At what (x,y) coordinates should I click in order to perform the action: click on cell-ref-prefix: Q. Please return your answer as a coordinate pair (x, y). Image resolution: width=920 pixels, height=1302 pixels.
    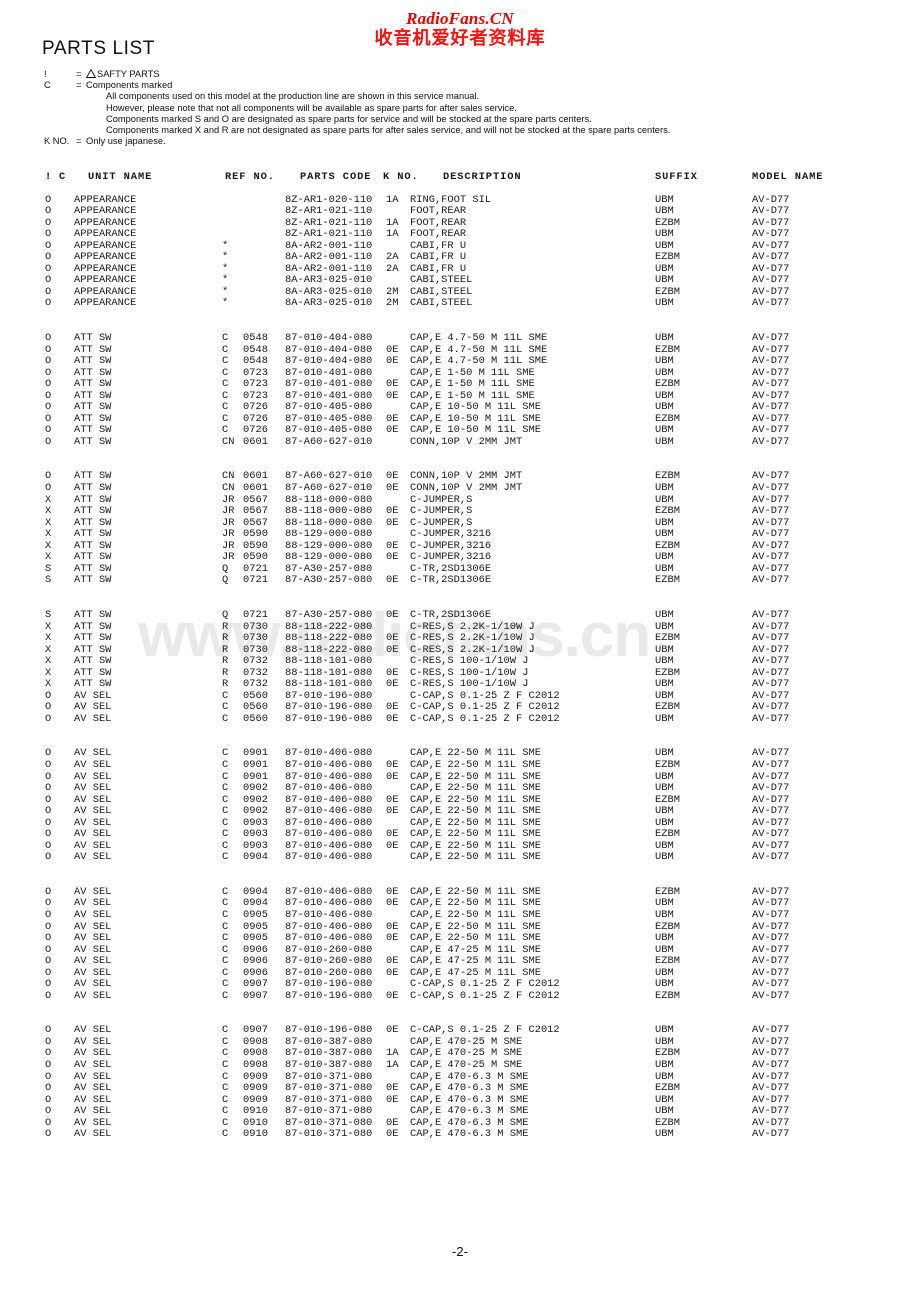
    Looking at the image, I should click on (225, 580).